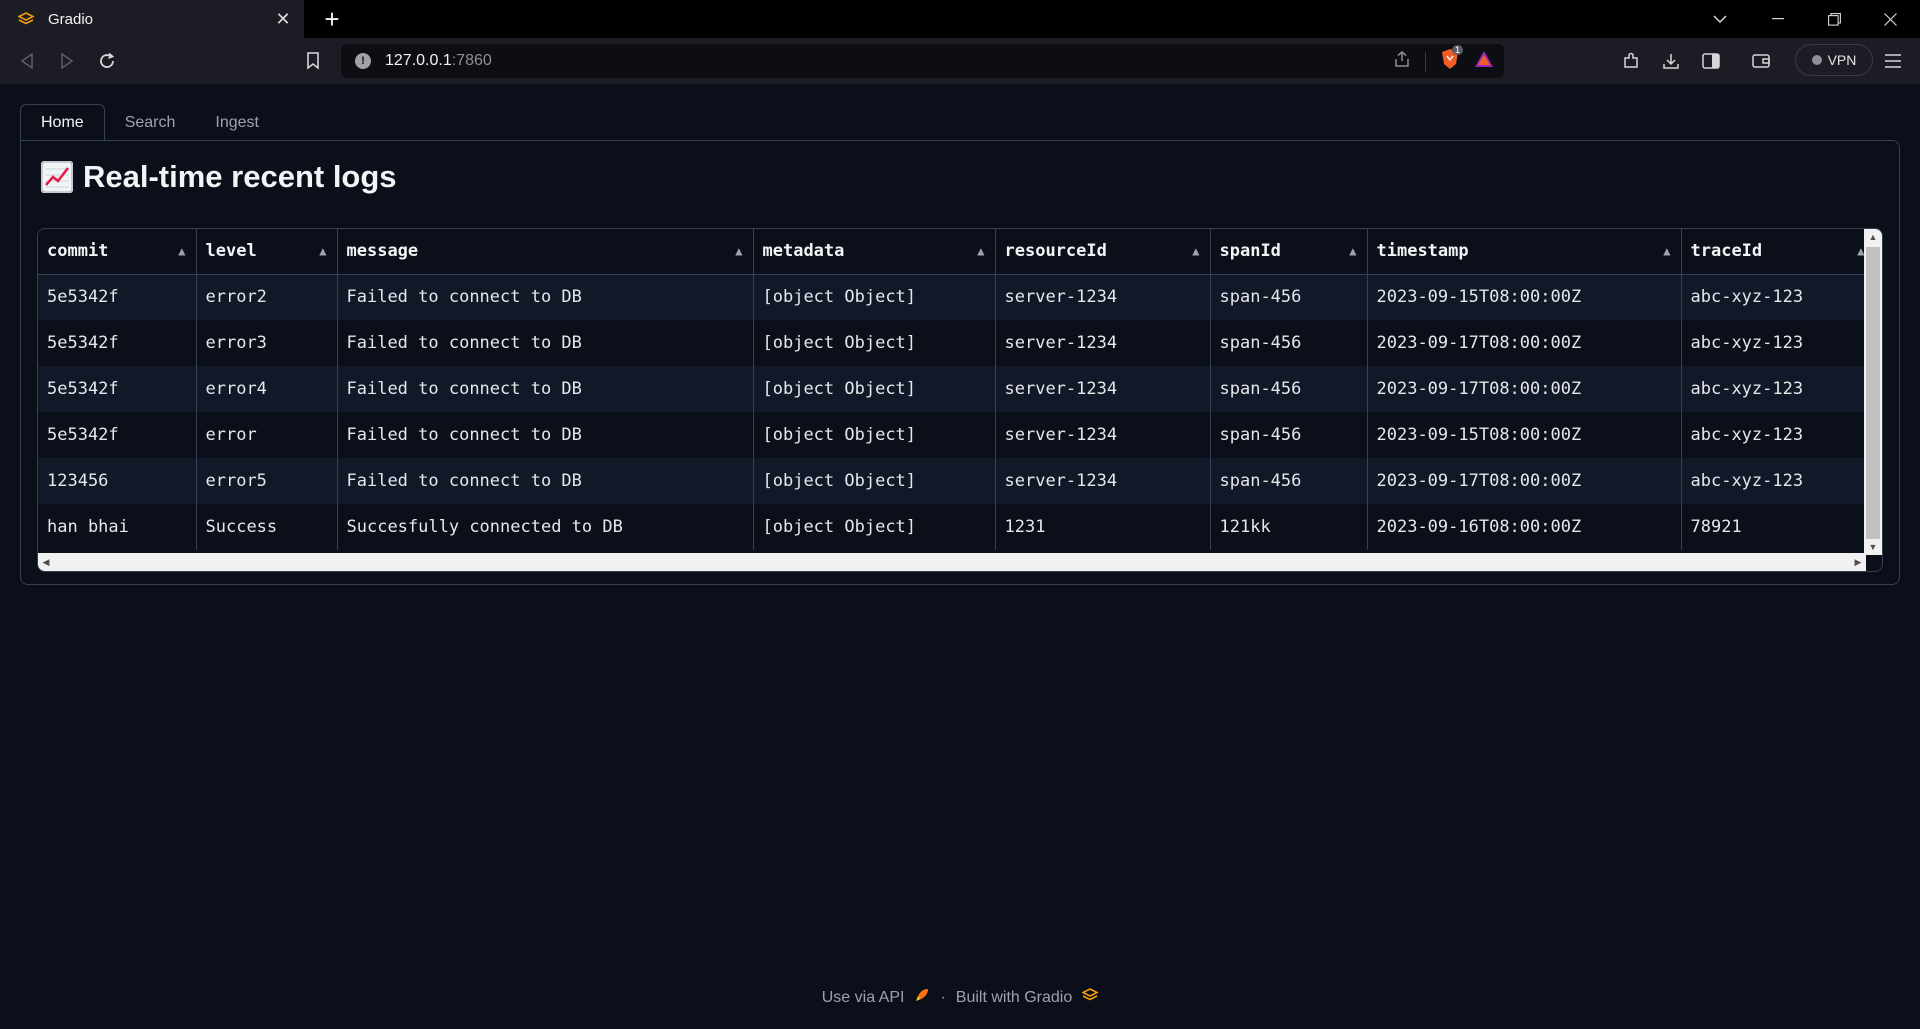  I want to click on column-header-commit: commit ▲, so click(117, 252).